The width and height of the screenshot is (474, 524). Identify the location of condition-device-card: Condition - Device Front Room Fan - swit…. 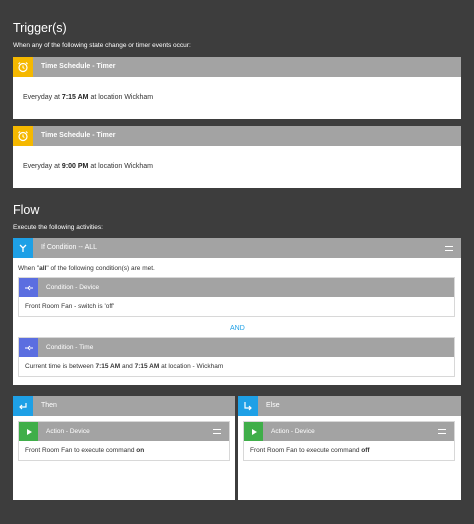
(236, 297).